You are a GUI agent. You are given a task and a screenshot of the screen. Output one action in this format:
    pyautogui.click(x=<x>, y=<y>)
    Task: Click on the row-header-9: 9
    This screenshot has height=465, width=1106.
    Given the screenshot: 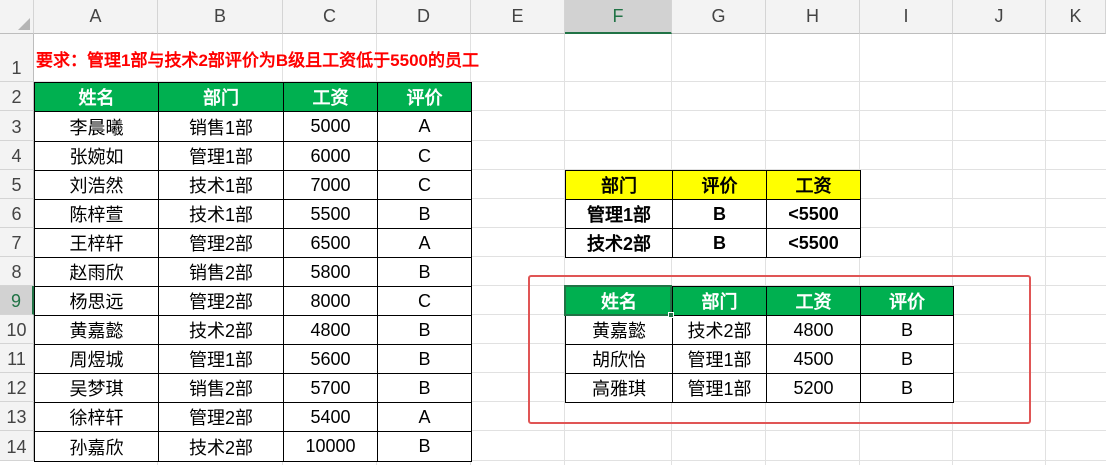 What is the action you would take?
    pyautogui.click(x=17, y=300)
    